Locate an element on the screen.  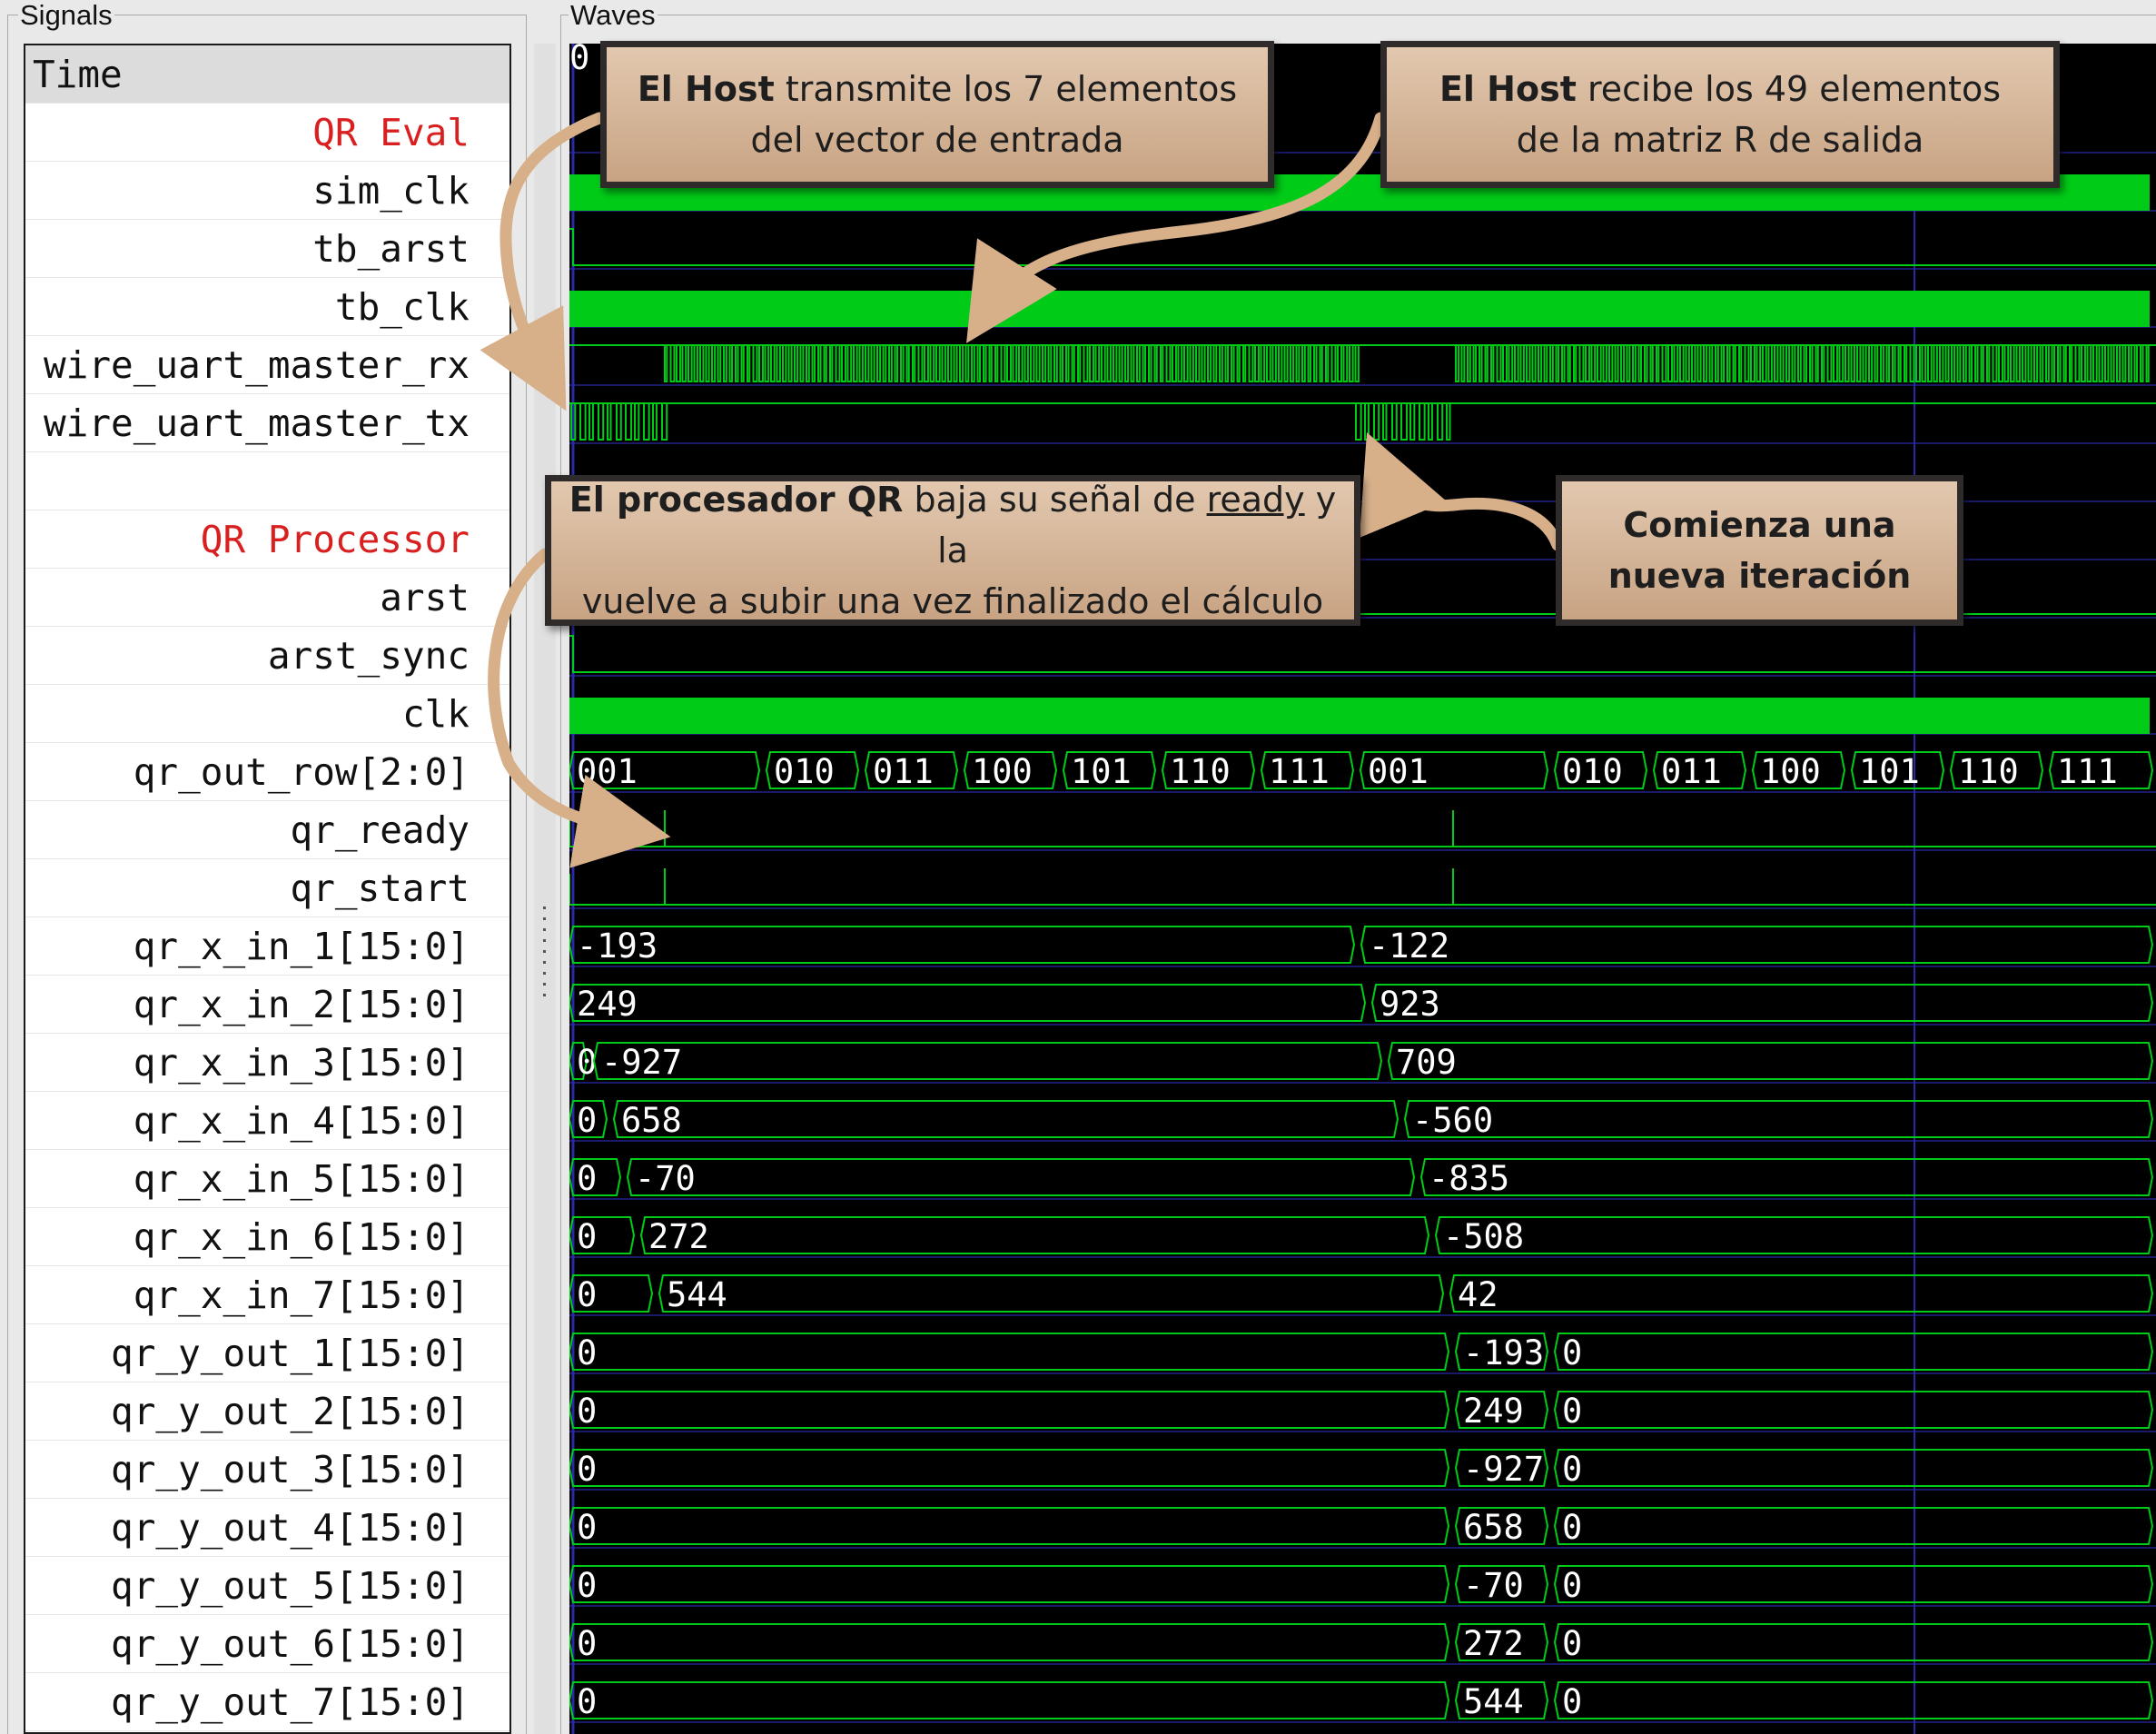
signal-group-label: QR Eval is located at coordinates (267, 133).